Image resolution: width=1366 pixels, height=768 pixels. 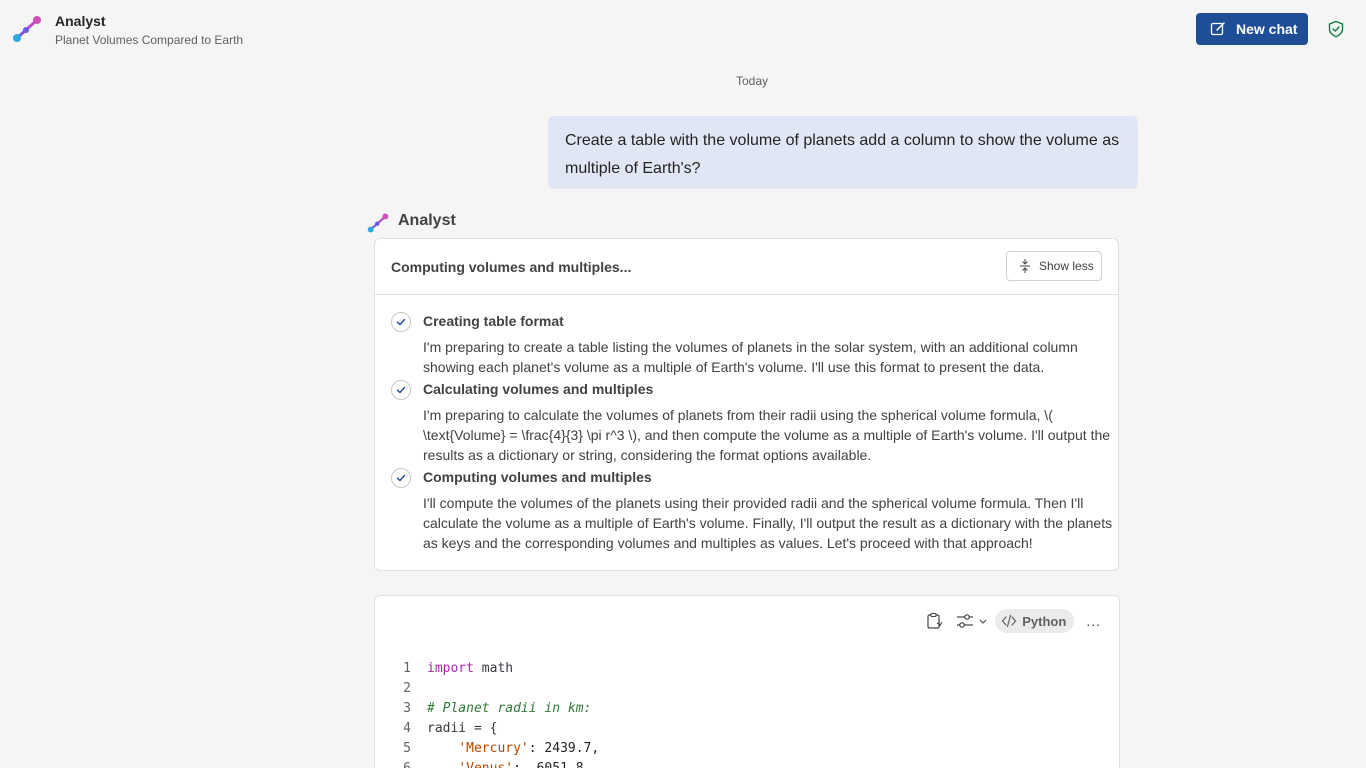 What do you see at coordinates (402, 763) in the screenshot?
I see `line-number: 6` at bounding box center [402, 763].